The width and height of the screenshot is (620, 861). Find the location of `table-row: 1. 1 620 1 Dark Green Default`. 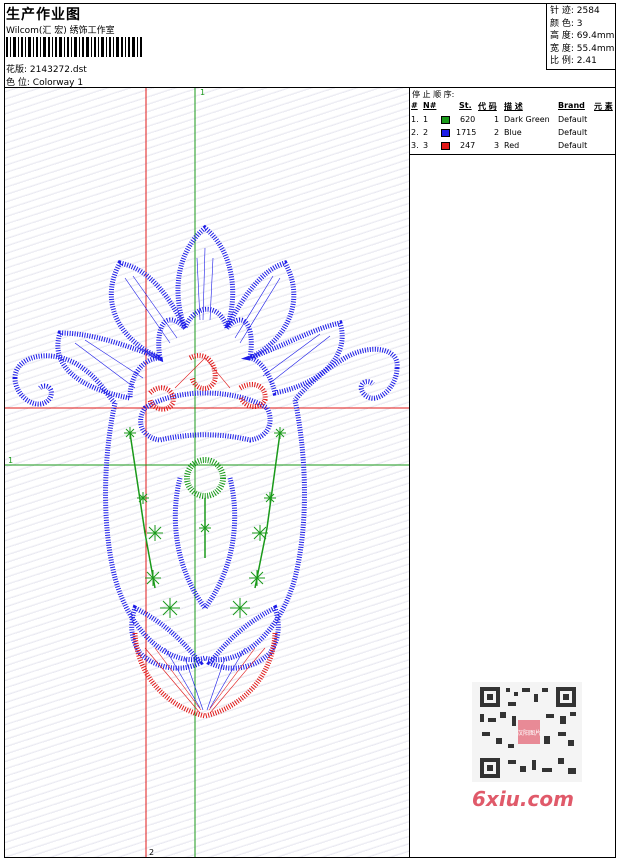

table-row: 1. 1 620 1 Dark Green Default is located at coordinates (499, 119).